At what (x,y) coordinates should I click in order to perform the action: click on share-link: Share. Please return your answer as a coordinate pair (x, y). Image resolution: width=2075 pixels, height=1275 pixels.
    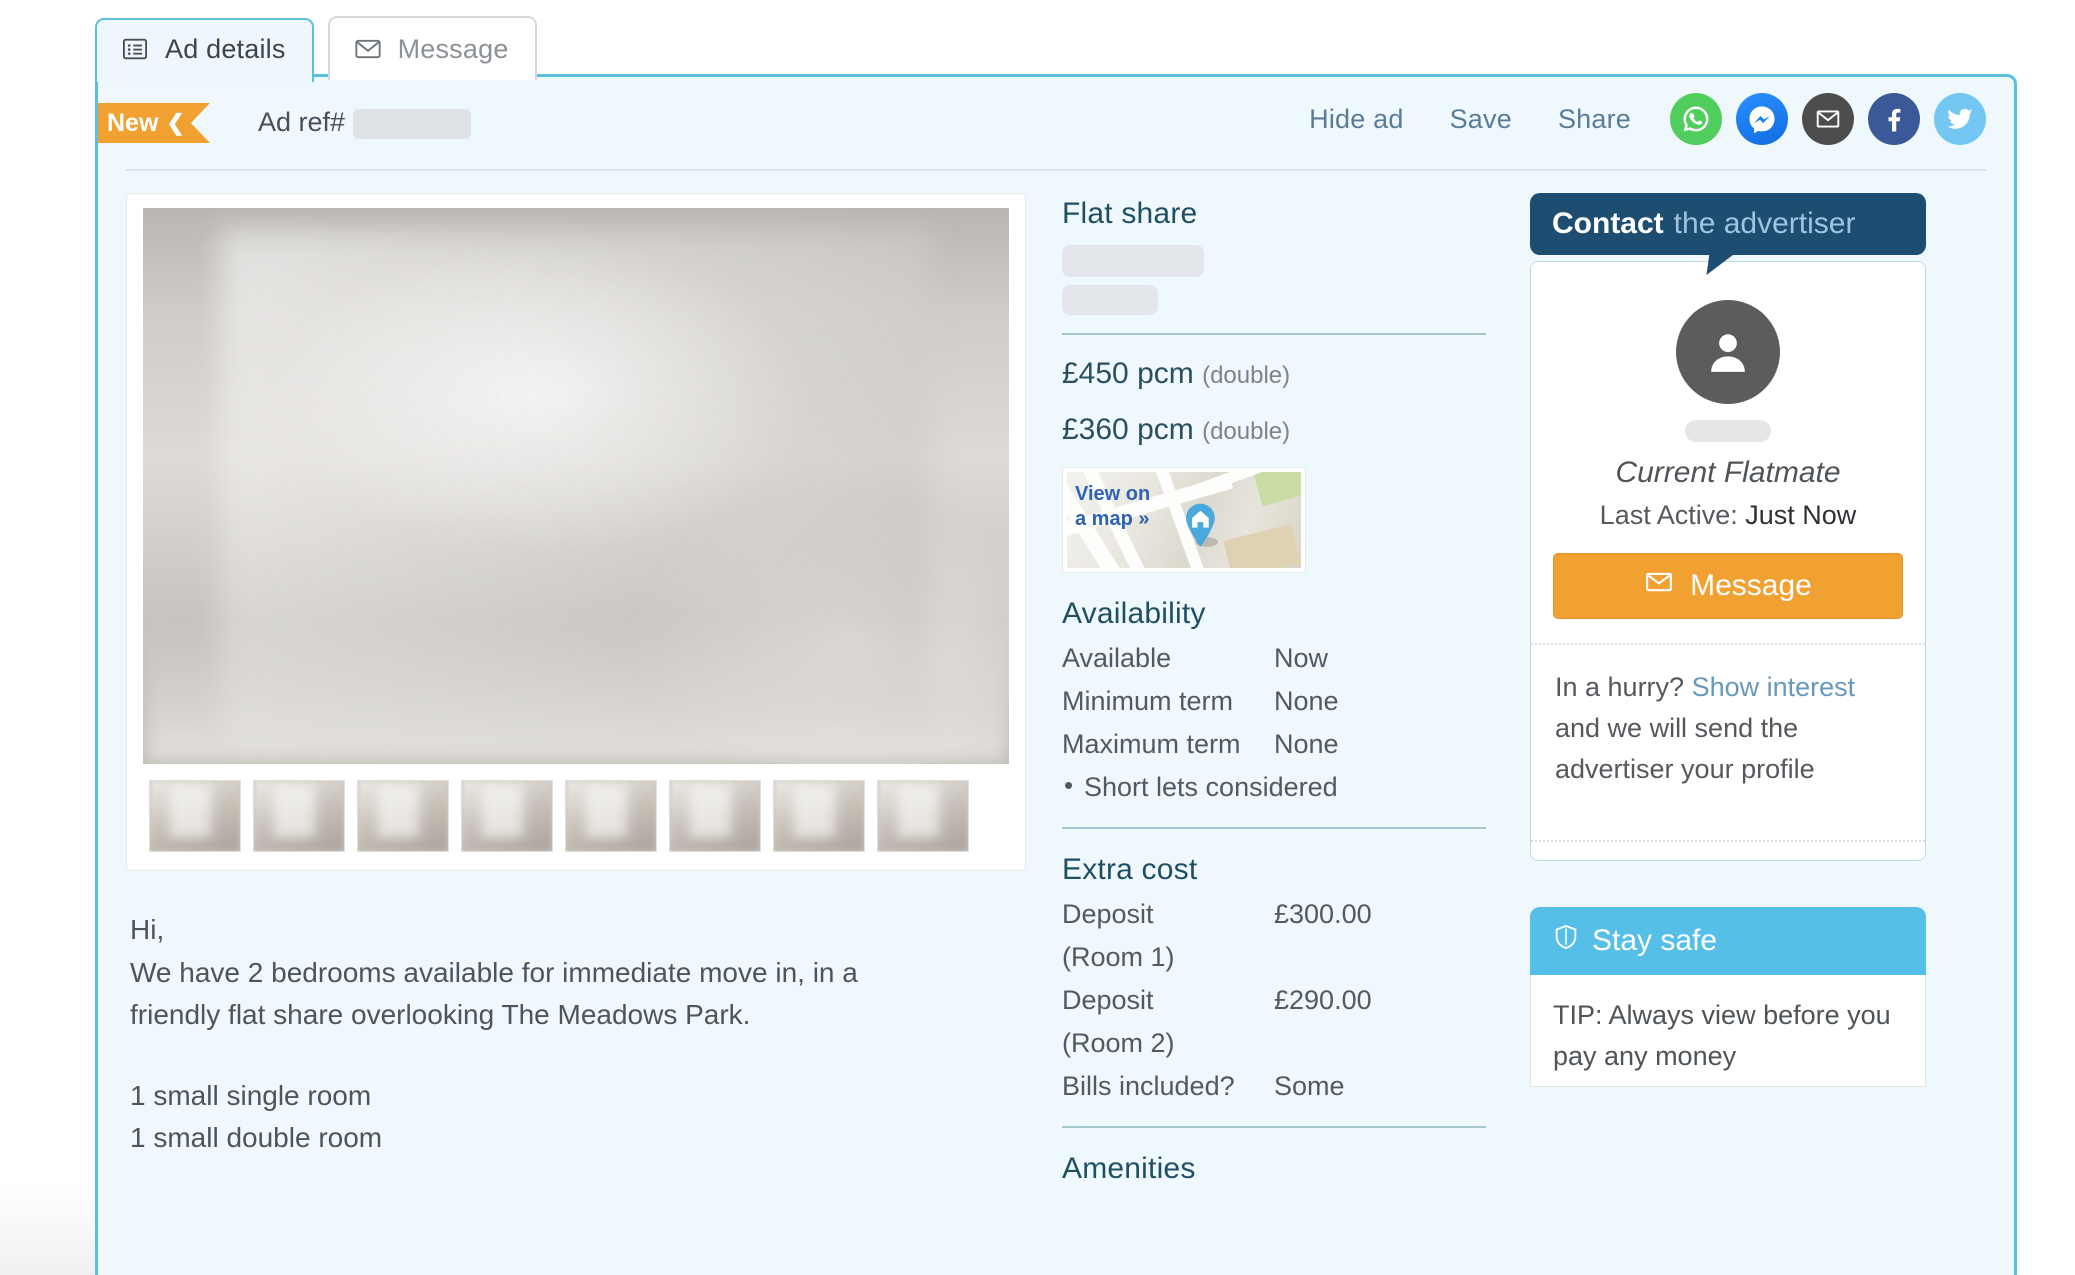
    Looking at the image, I should click on (1594, 119).